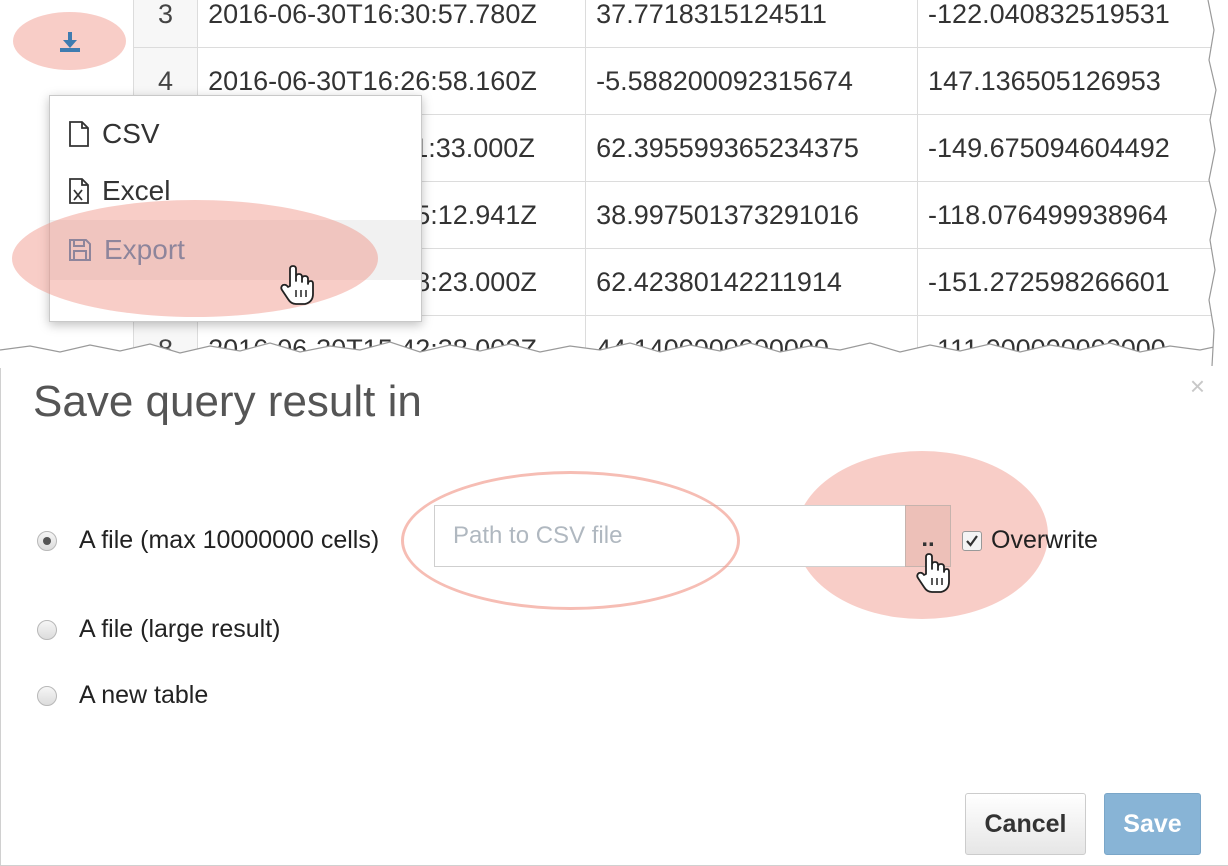 This screenshot has width=1228, height=866. Describe the element at coordinates (1025, 824) in the screenshot. I see `cancel-button: Cancel` at that location.